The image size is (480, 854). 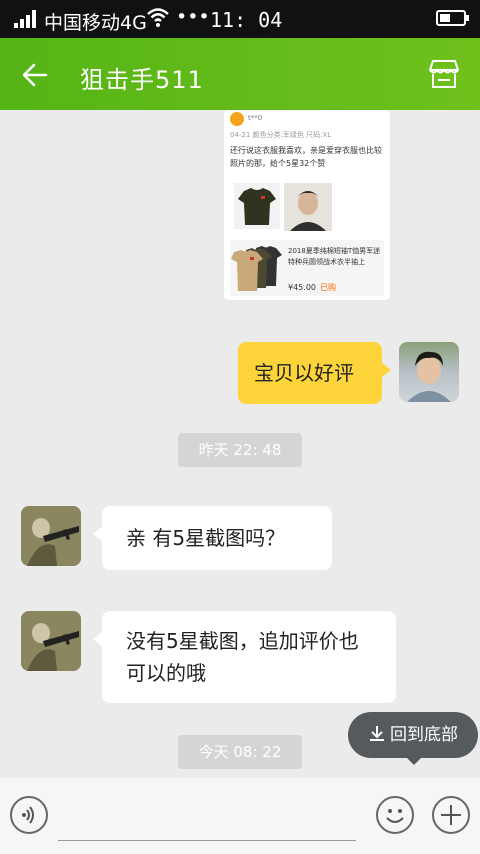 I want to click on message-bubble-received: 亲 有5星截图吗？, so click(x=212, y=538).